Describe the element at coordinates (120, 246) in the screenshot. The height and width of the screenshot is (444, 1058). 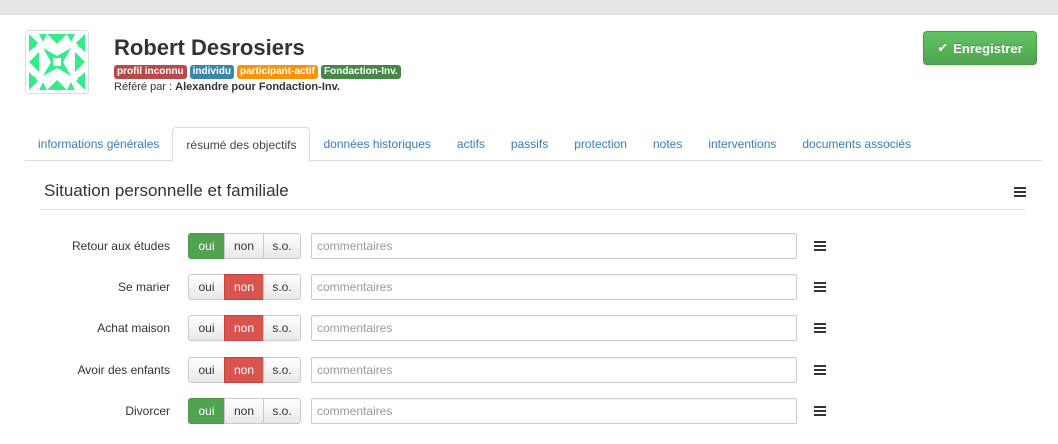
I see `objective-label: Retour aux études` at that location.